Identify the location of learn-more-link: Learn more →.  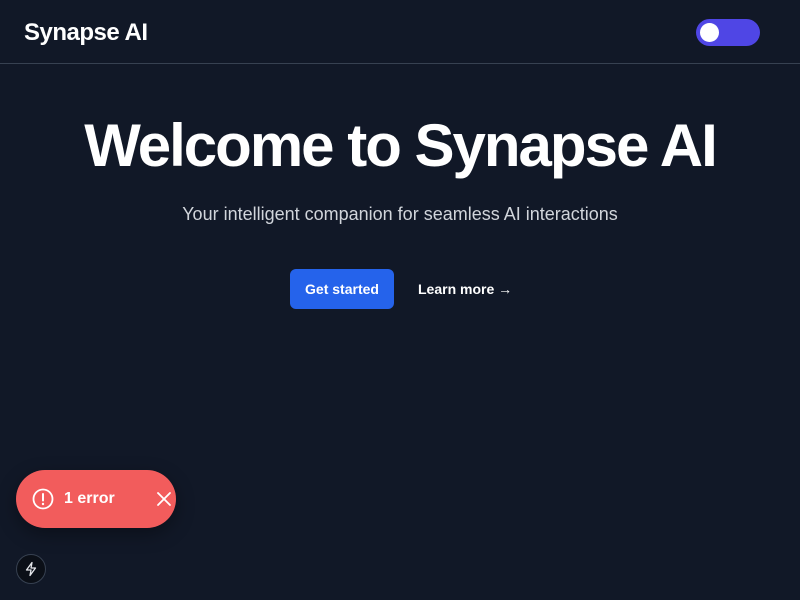
(465, 289).